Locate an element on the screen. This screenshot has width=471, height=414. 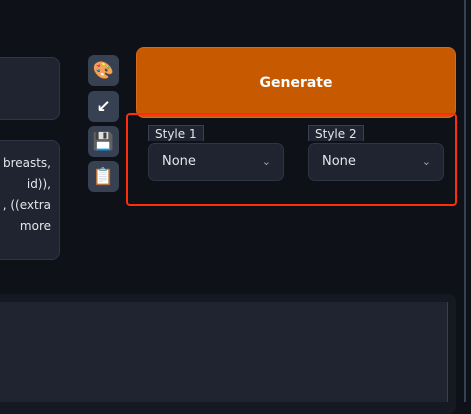
palette-icon: 🎨 is located at coordinates (103, 70).